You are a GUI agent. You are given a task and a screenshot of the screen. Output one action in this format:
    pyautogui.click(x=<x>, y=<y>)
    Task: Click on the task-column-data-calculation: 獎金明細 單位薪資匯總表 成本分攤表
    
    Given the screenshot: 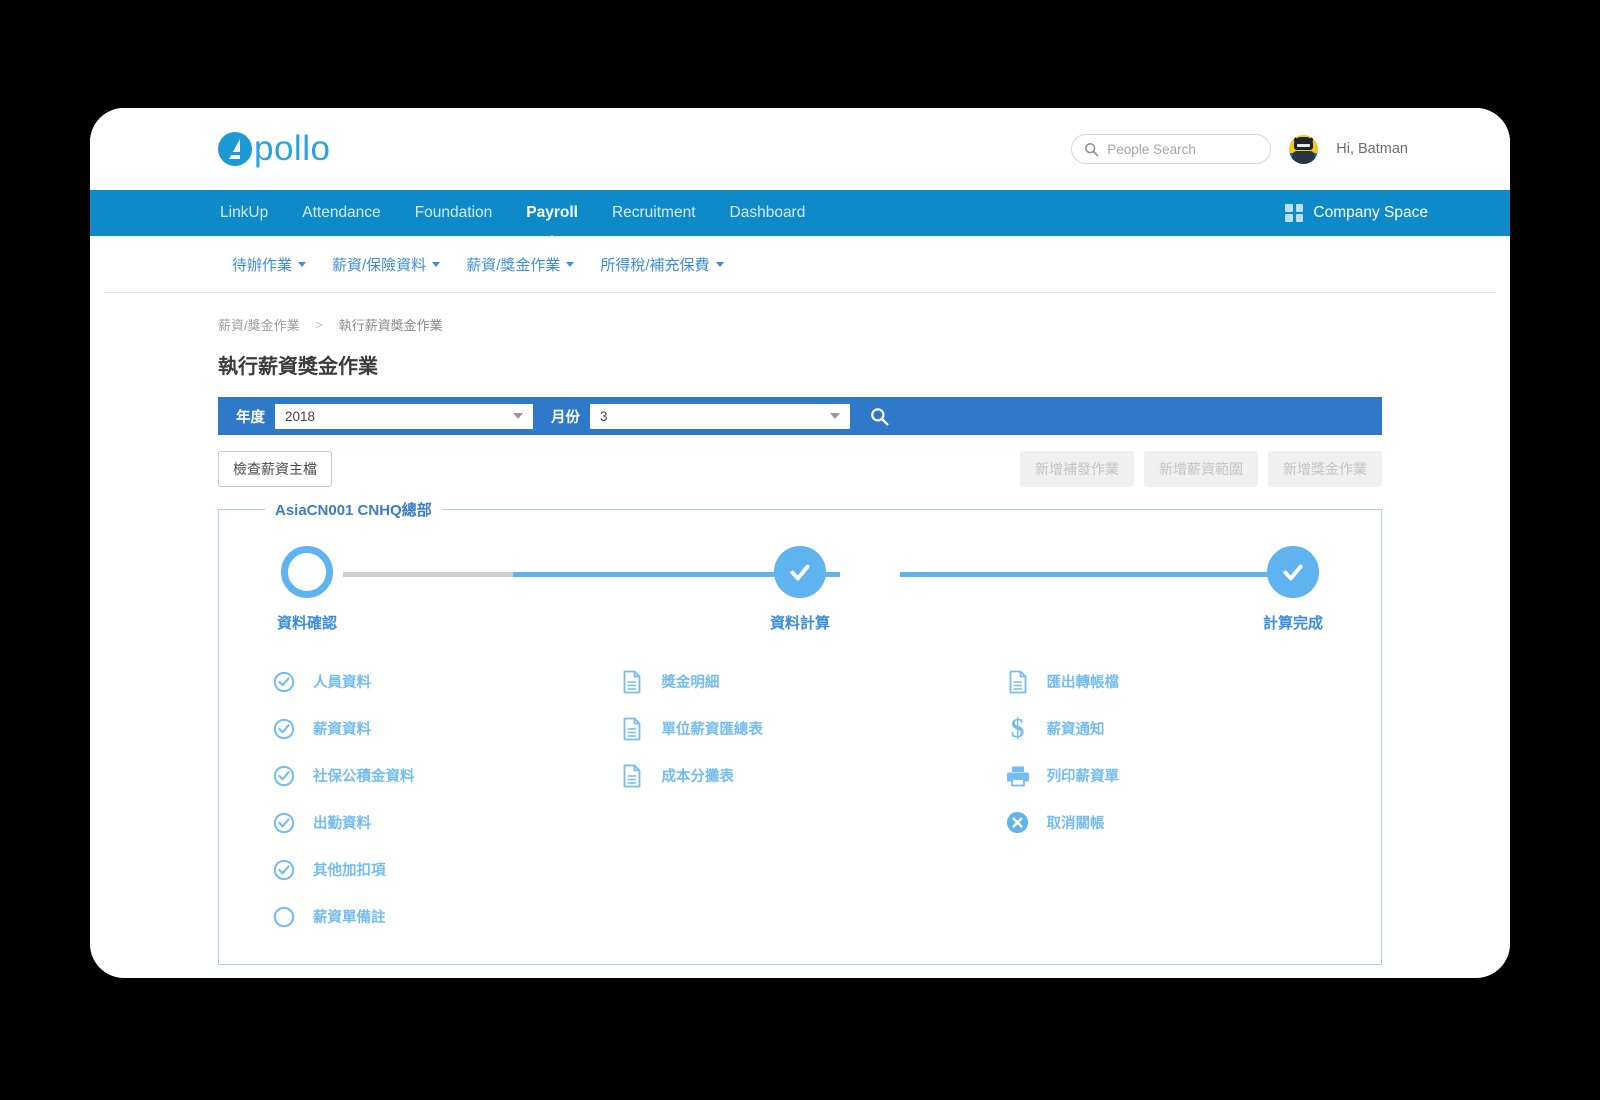 What is the action you would take?
    pyautogui.click(x=811, y=799)
    